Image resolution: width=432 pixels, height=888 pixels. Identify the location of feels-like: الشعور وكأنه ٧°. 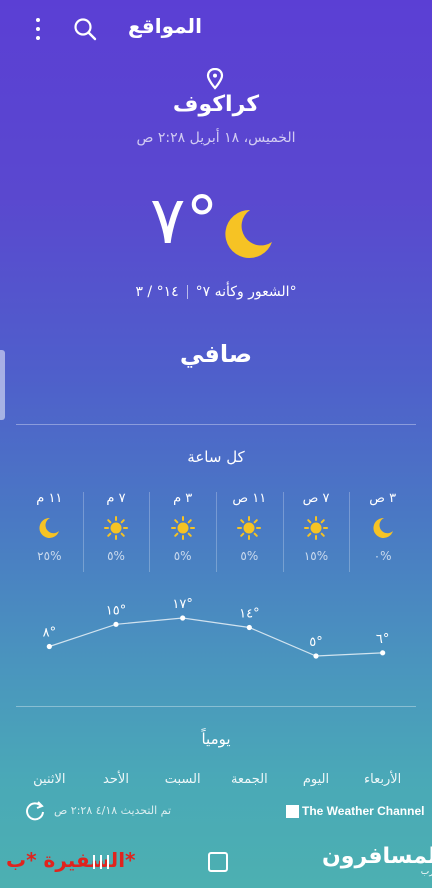
(242, 292).